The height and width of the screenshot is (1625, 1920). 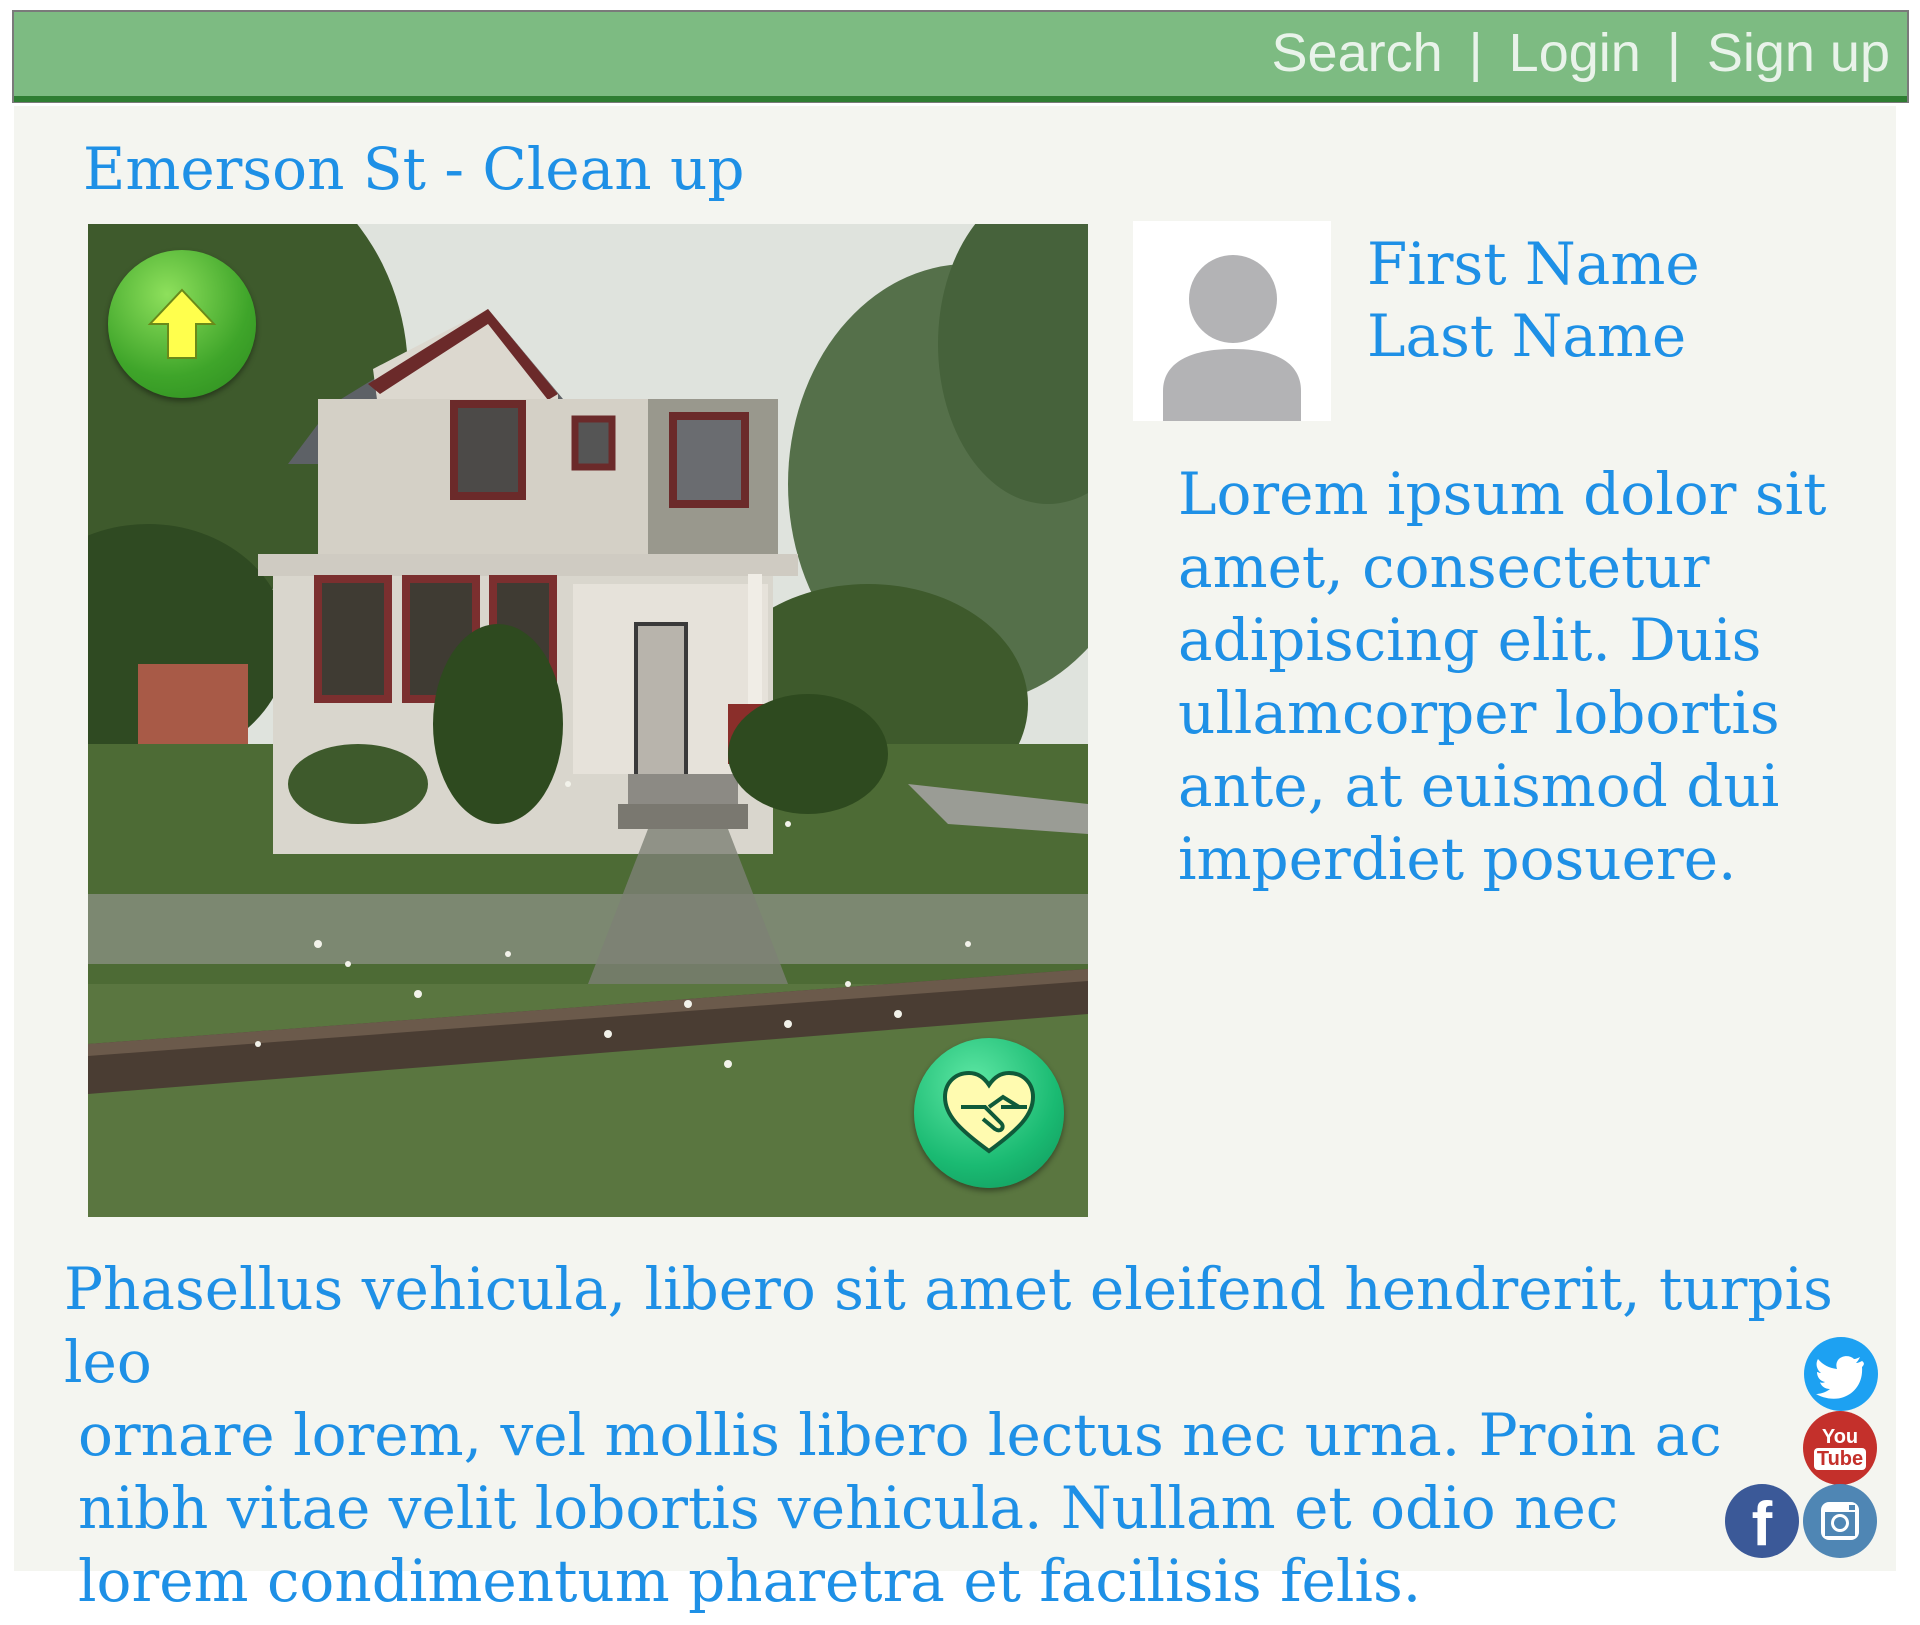 I want to click on facebook-letter: f, so click(x=1762, y=1524).